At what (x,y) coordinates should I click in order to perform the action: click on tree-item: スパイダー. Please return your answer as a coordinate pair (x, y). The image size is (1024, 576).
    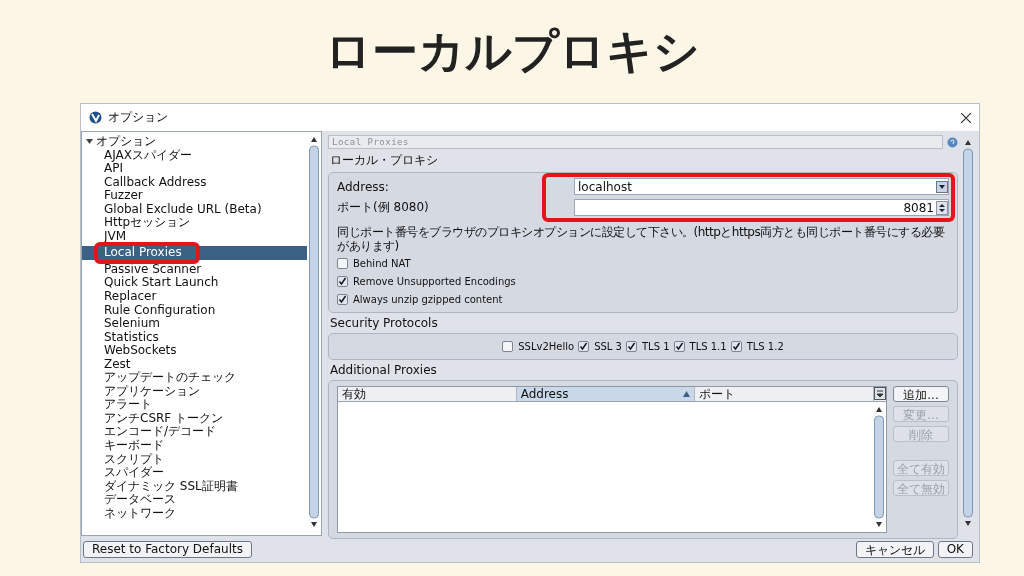
    Looking at the image, I should click on (194, 473).